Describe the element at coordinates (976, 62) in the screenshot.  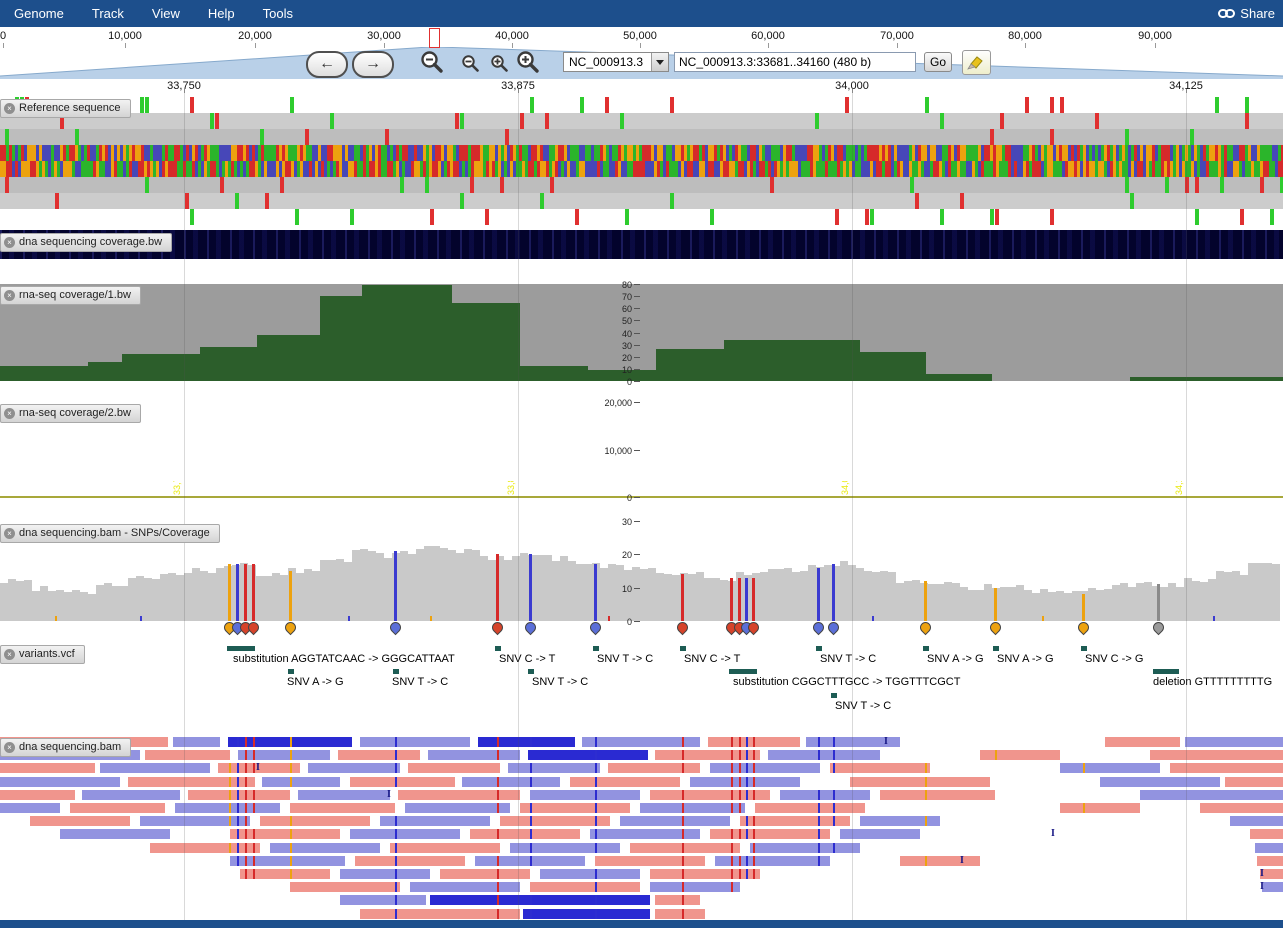
I see `highlight-button` at that location.